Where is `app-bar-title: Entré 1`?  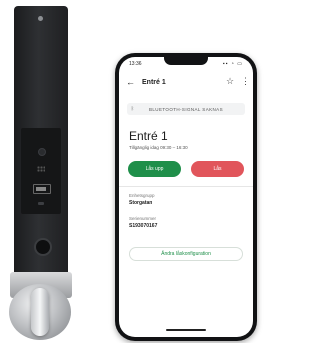
app-bar-title: Entré 1 is located at coordinates (154, 82).